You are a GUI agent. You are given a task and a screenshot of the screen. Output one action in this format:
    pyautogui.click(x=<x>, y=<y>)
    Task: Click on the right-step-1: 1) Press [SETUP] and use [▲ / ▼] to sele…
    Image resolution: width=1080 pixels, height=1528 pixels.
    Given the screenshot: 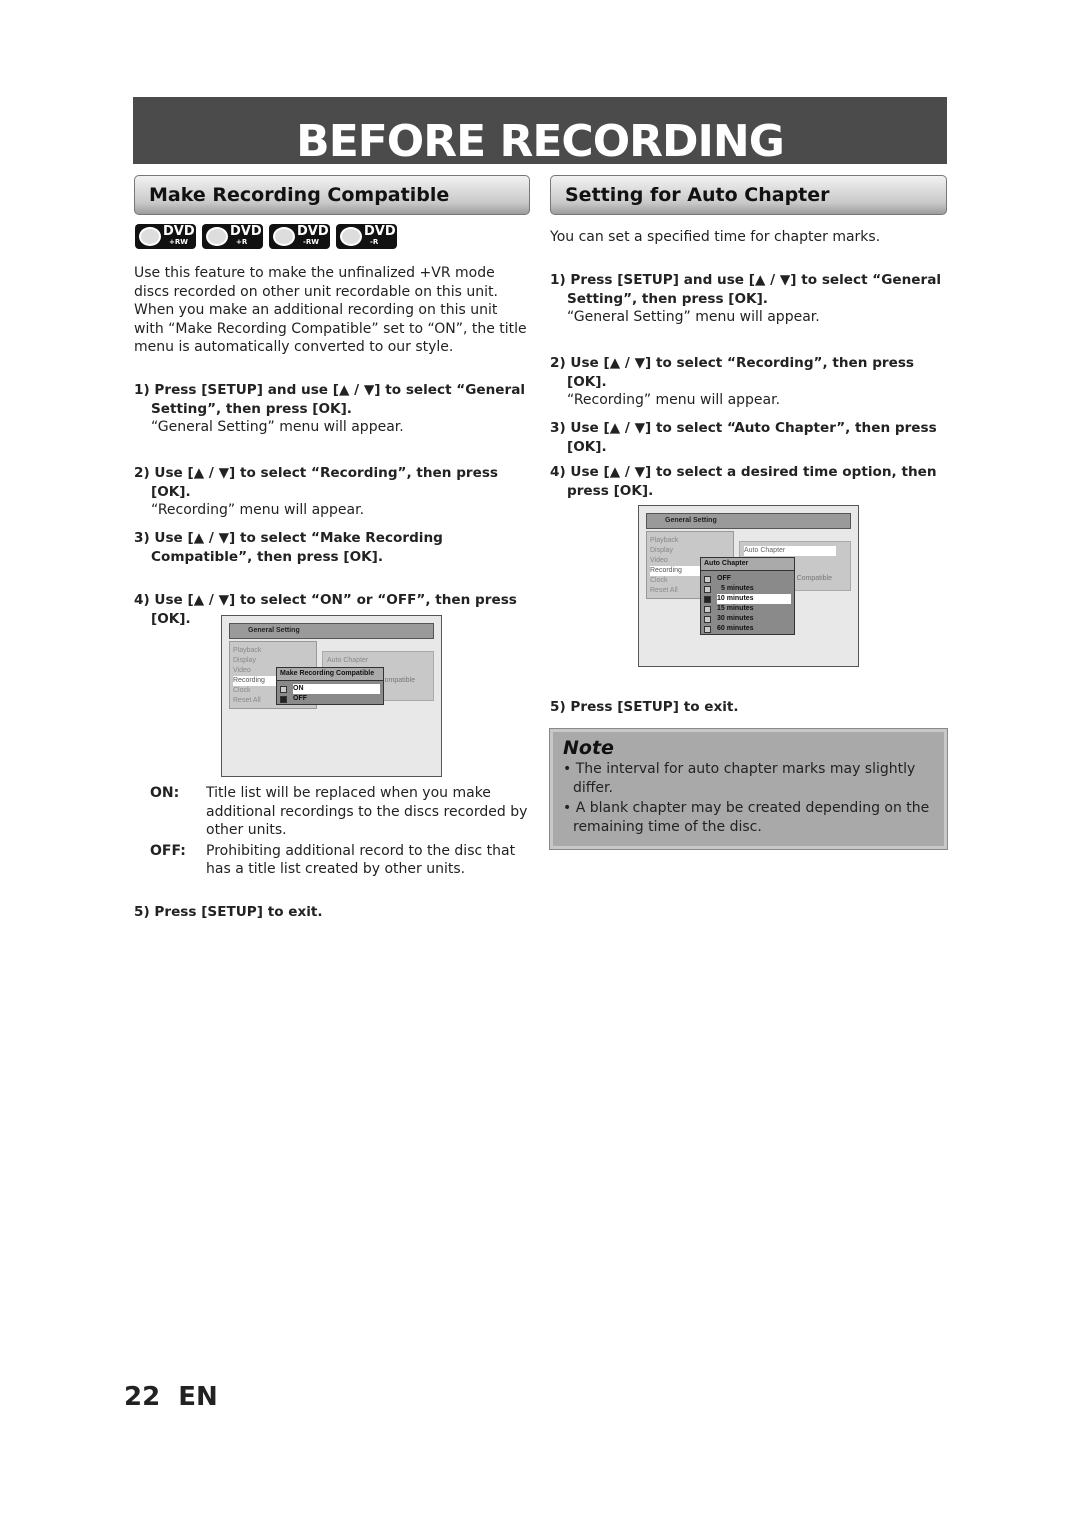 What is the action you would take?
    pyautogui.click(x=746, y=298)
    